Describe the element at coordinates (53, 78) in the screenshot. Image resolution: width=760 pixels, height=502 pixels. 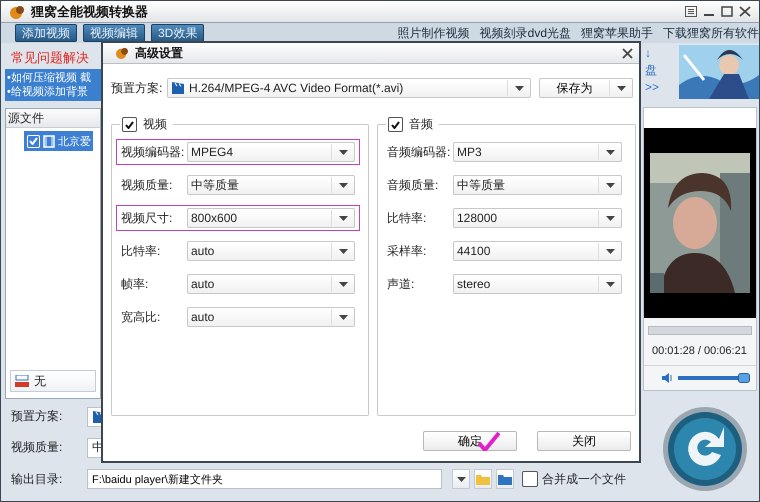
I see `faq-link: •如何压缩视频 截` at that location.